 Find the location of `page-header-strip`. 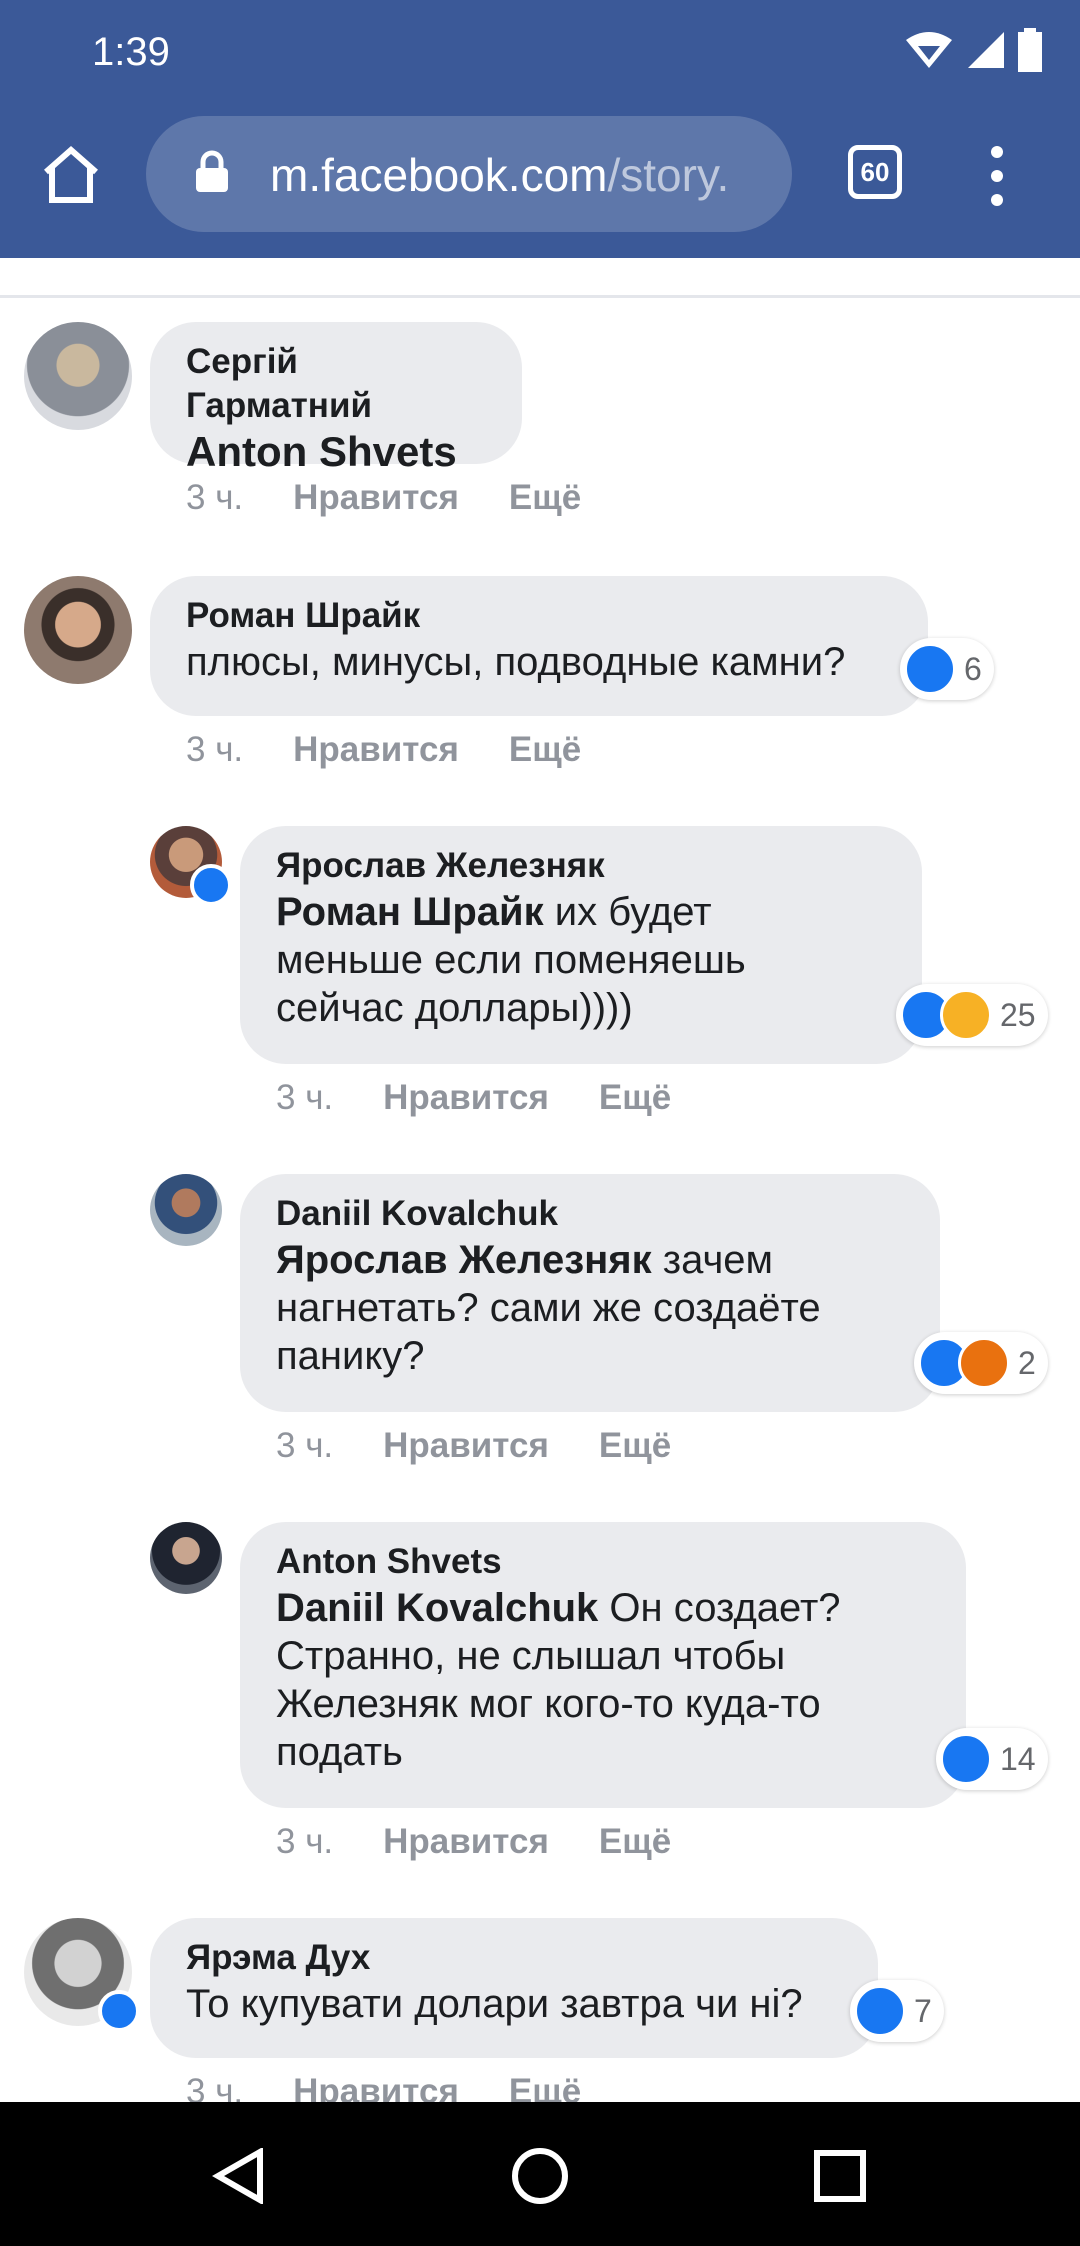

page-header-strip is located at coordinates (540, 278).